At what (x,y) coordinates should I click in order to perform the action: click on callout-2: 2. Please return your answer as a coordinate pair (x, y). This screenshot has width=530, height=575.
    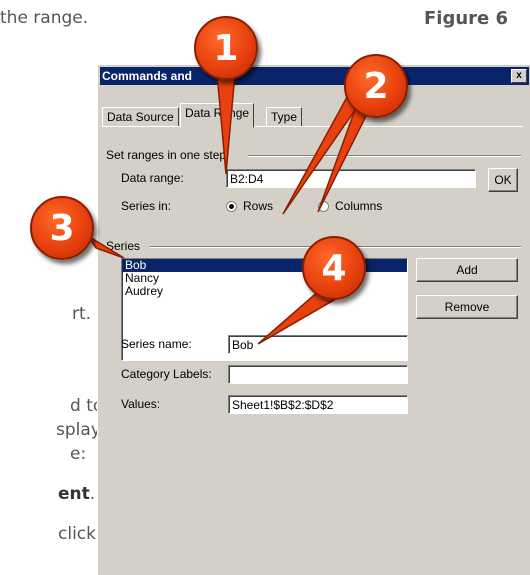
    Looking at the image, I should click on (376, 86).